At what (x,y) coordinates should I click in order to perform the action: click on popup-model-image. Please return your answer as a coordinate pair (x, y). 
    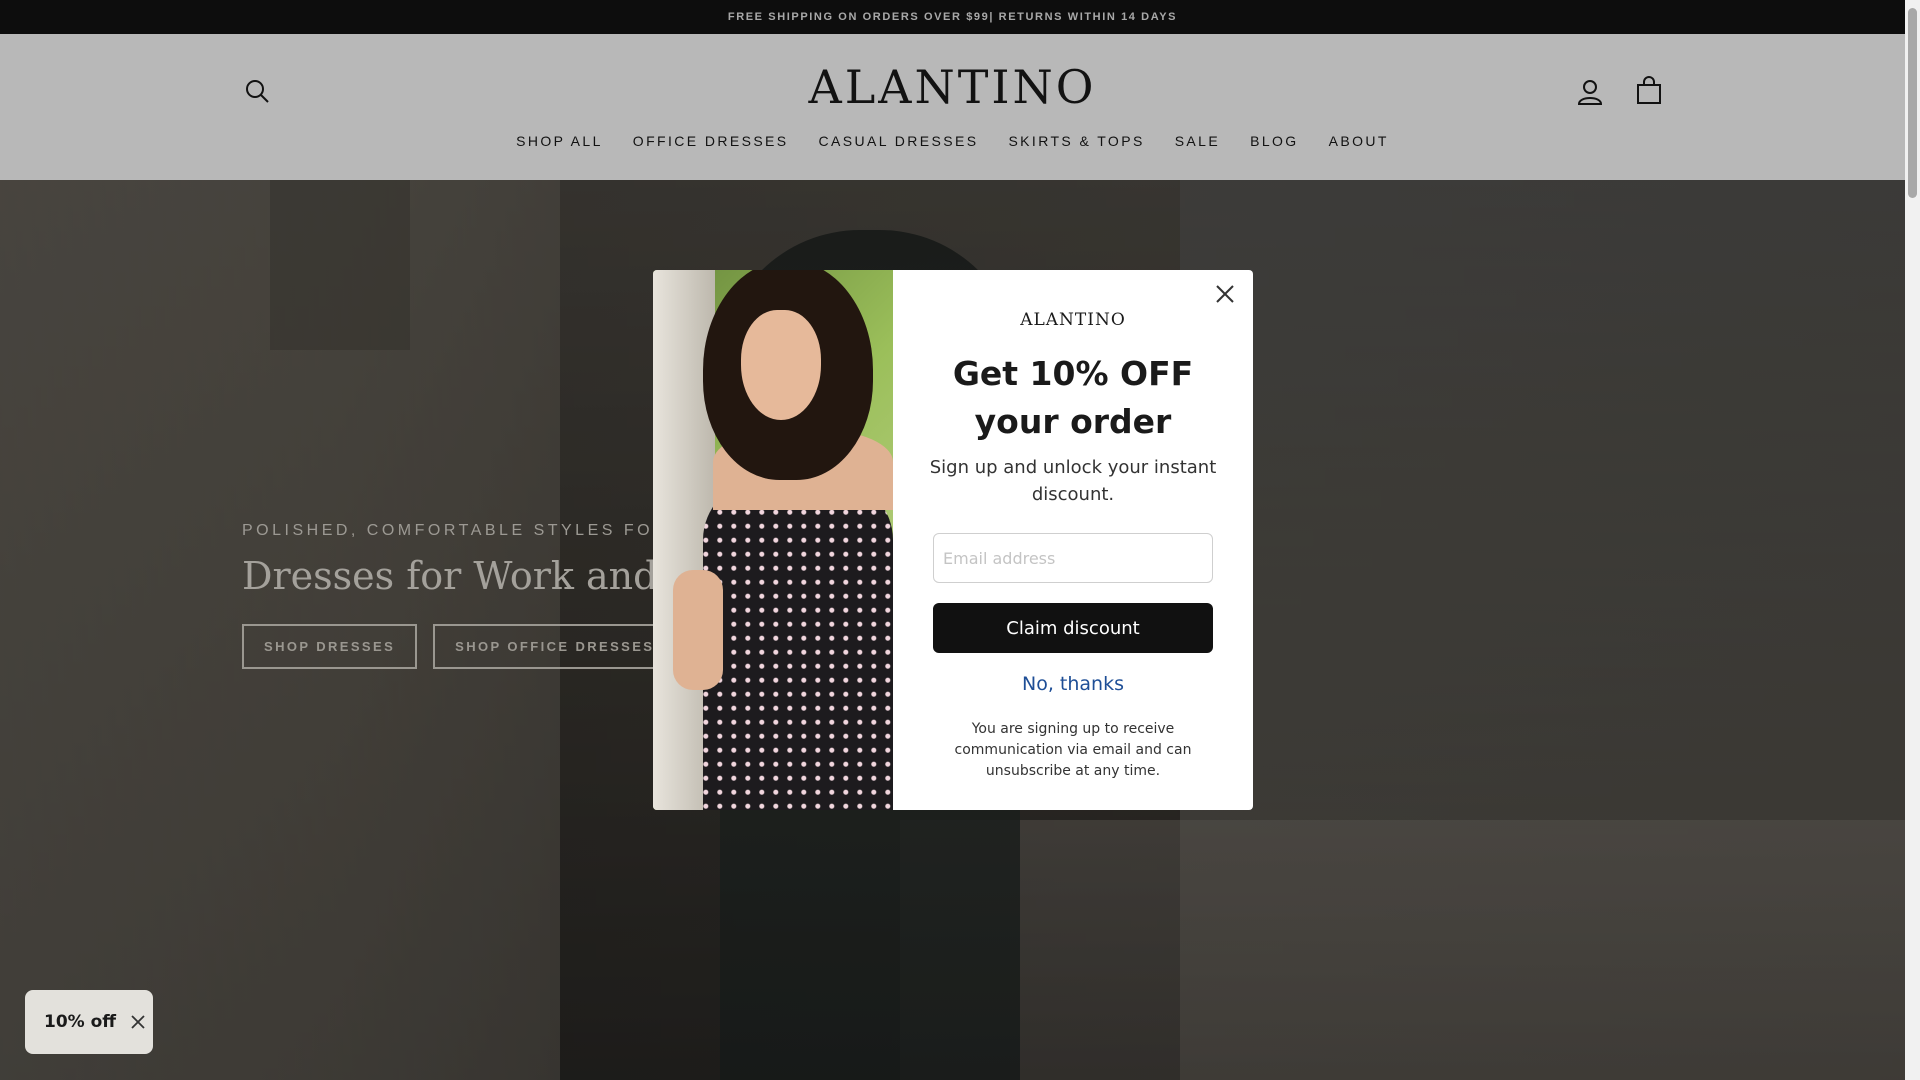
    Looking at the image, I should click on (773, 540).